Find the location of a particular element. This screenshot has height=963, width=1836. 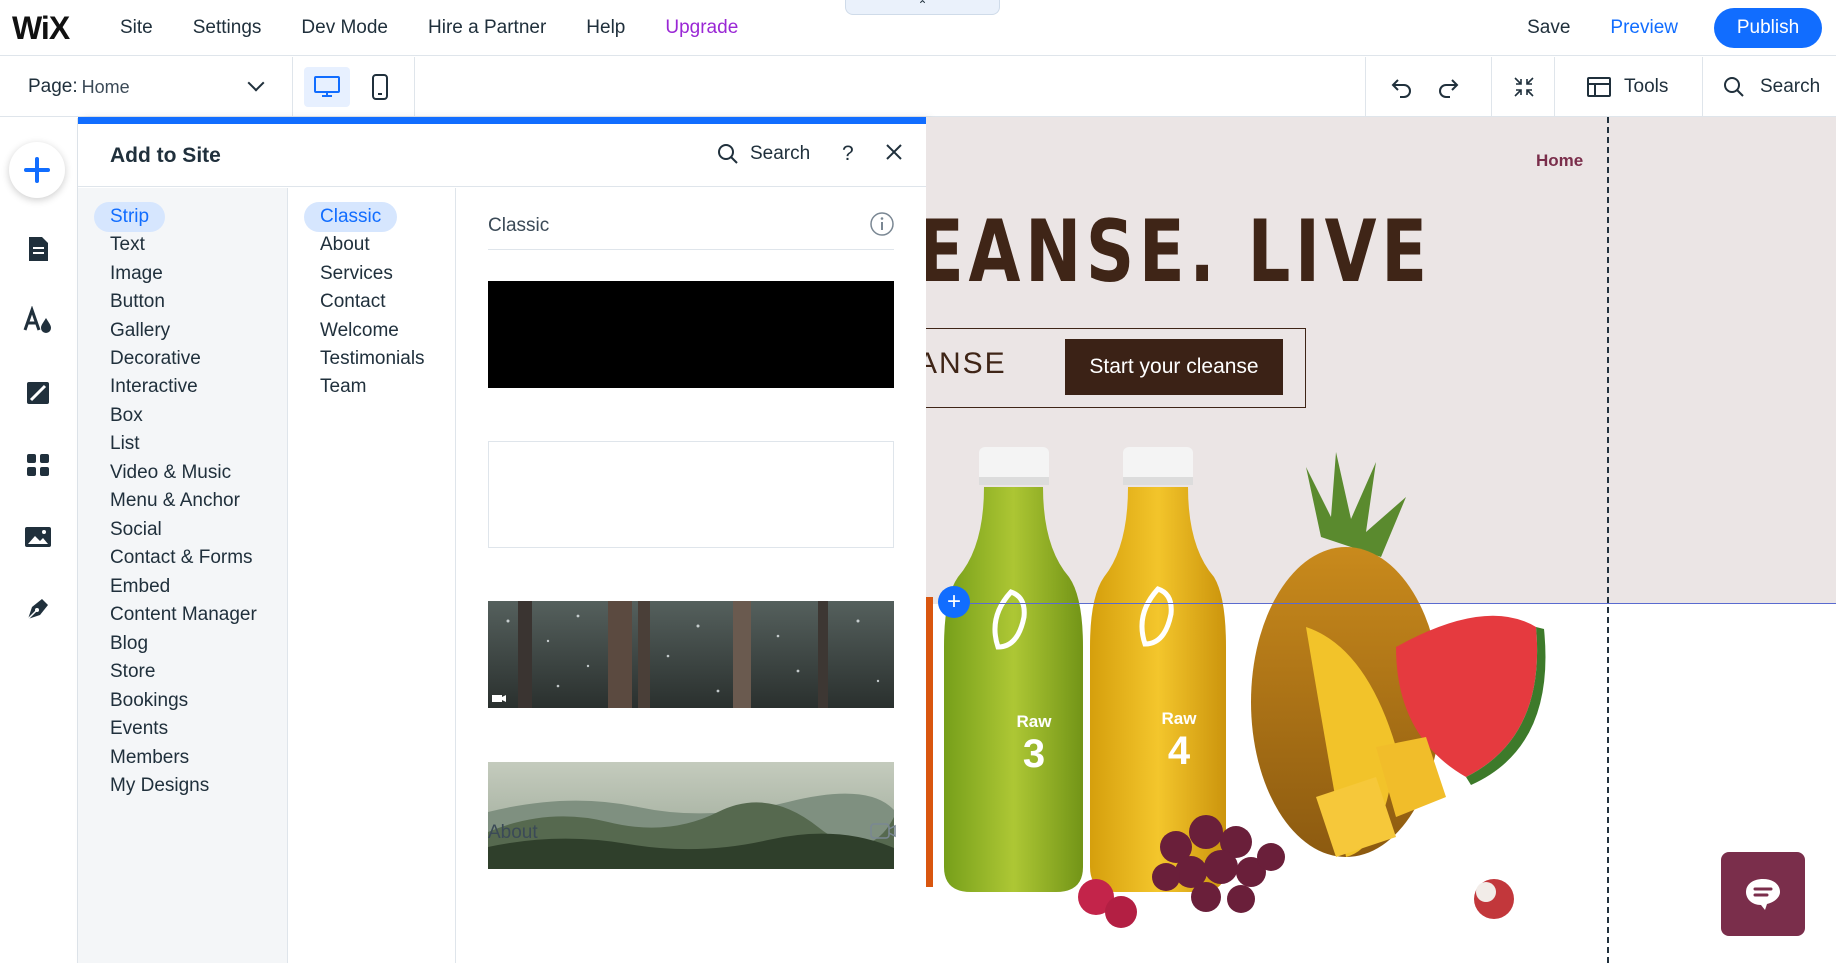

cta-container: ANSE Start your cleanse is located at coordinates (1116, 368).